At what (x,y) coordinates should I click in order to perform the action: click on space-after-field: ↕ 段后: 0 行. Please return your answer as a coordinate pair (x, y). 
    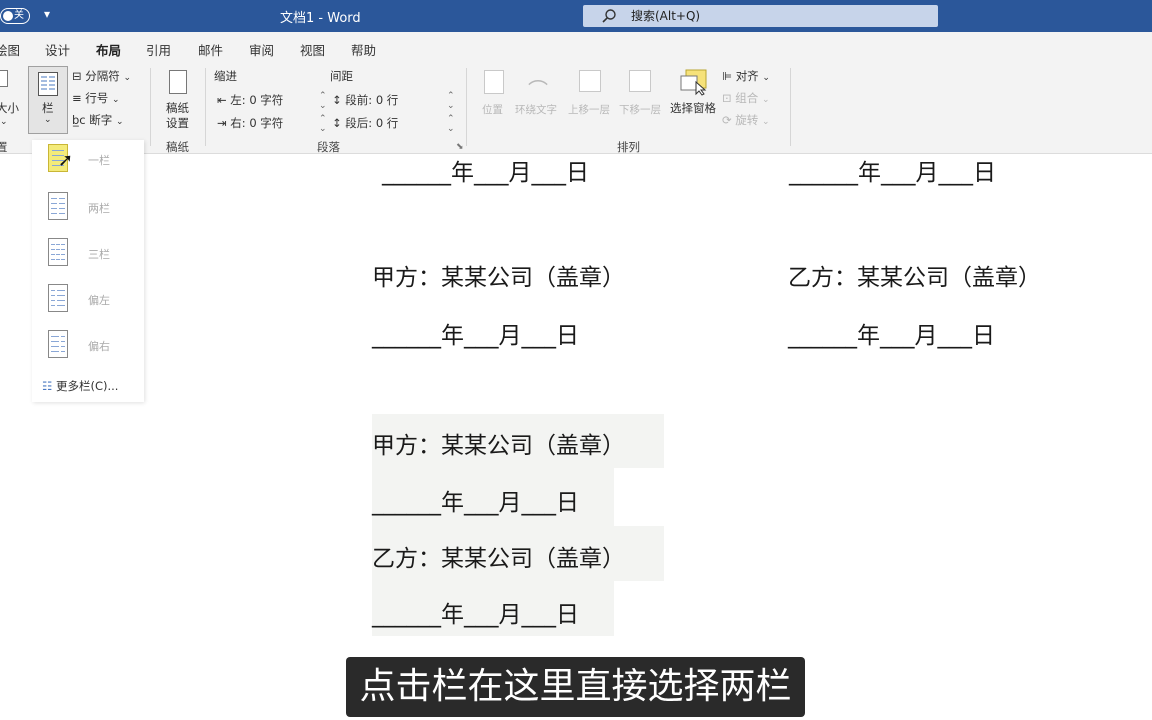
    Looking at the image, I should click on (365, 123).